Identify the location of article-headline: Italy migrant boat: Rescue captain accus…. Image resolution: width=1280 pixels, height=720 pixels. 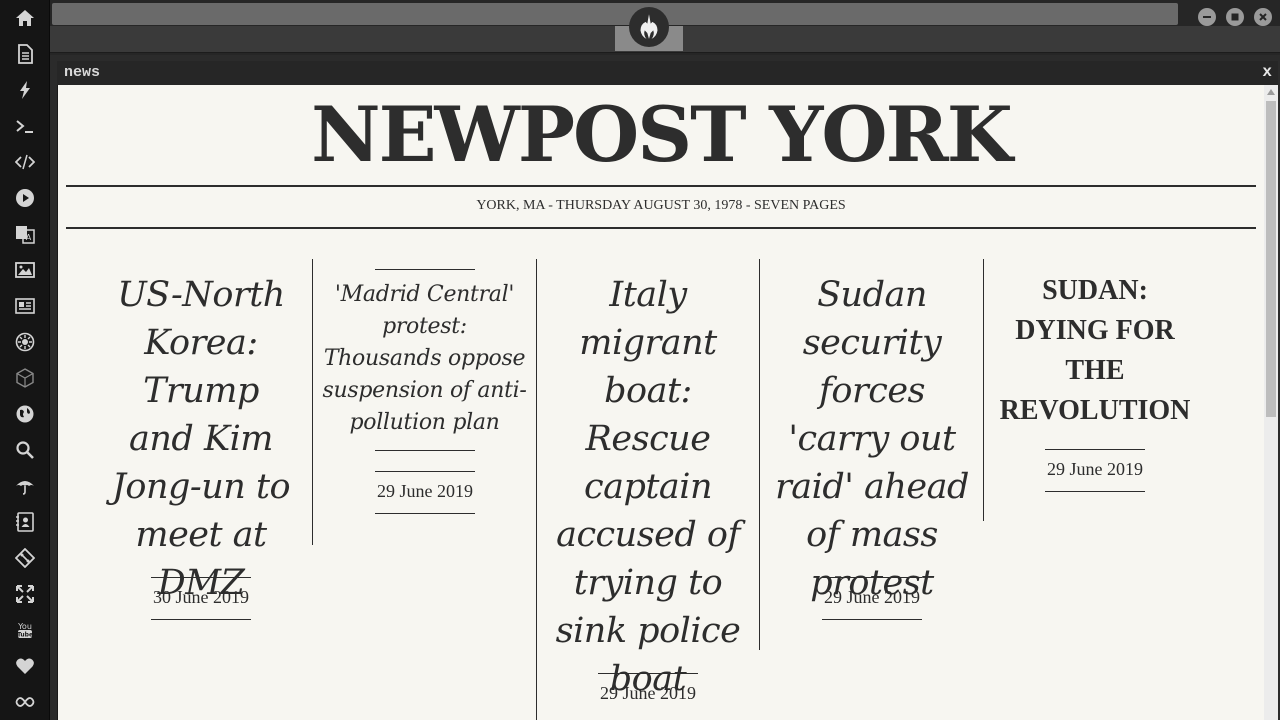
(648, 487).